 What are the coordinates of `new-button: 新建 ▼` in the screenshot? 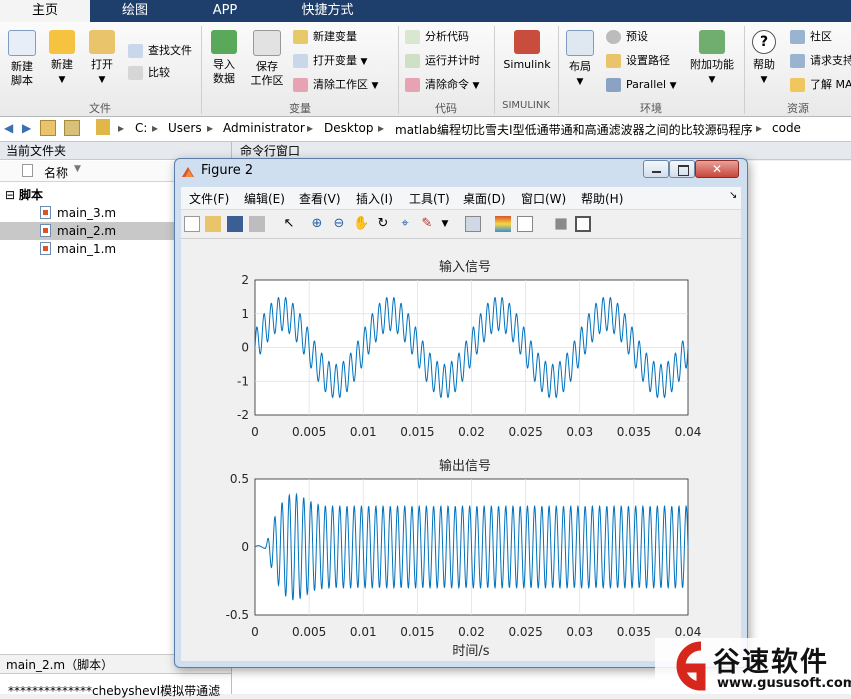 It's located at (62, 58).